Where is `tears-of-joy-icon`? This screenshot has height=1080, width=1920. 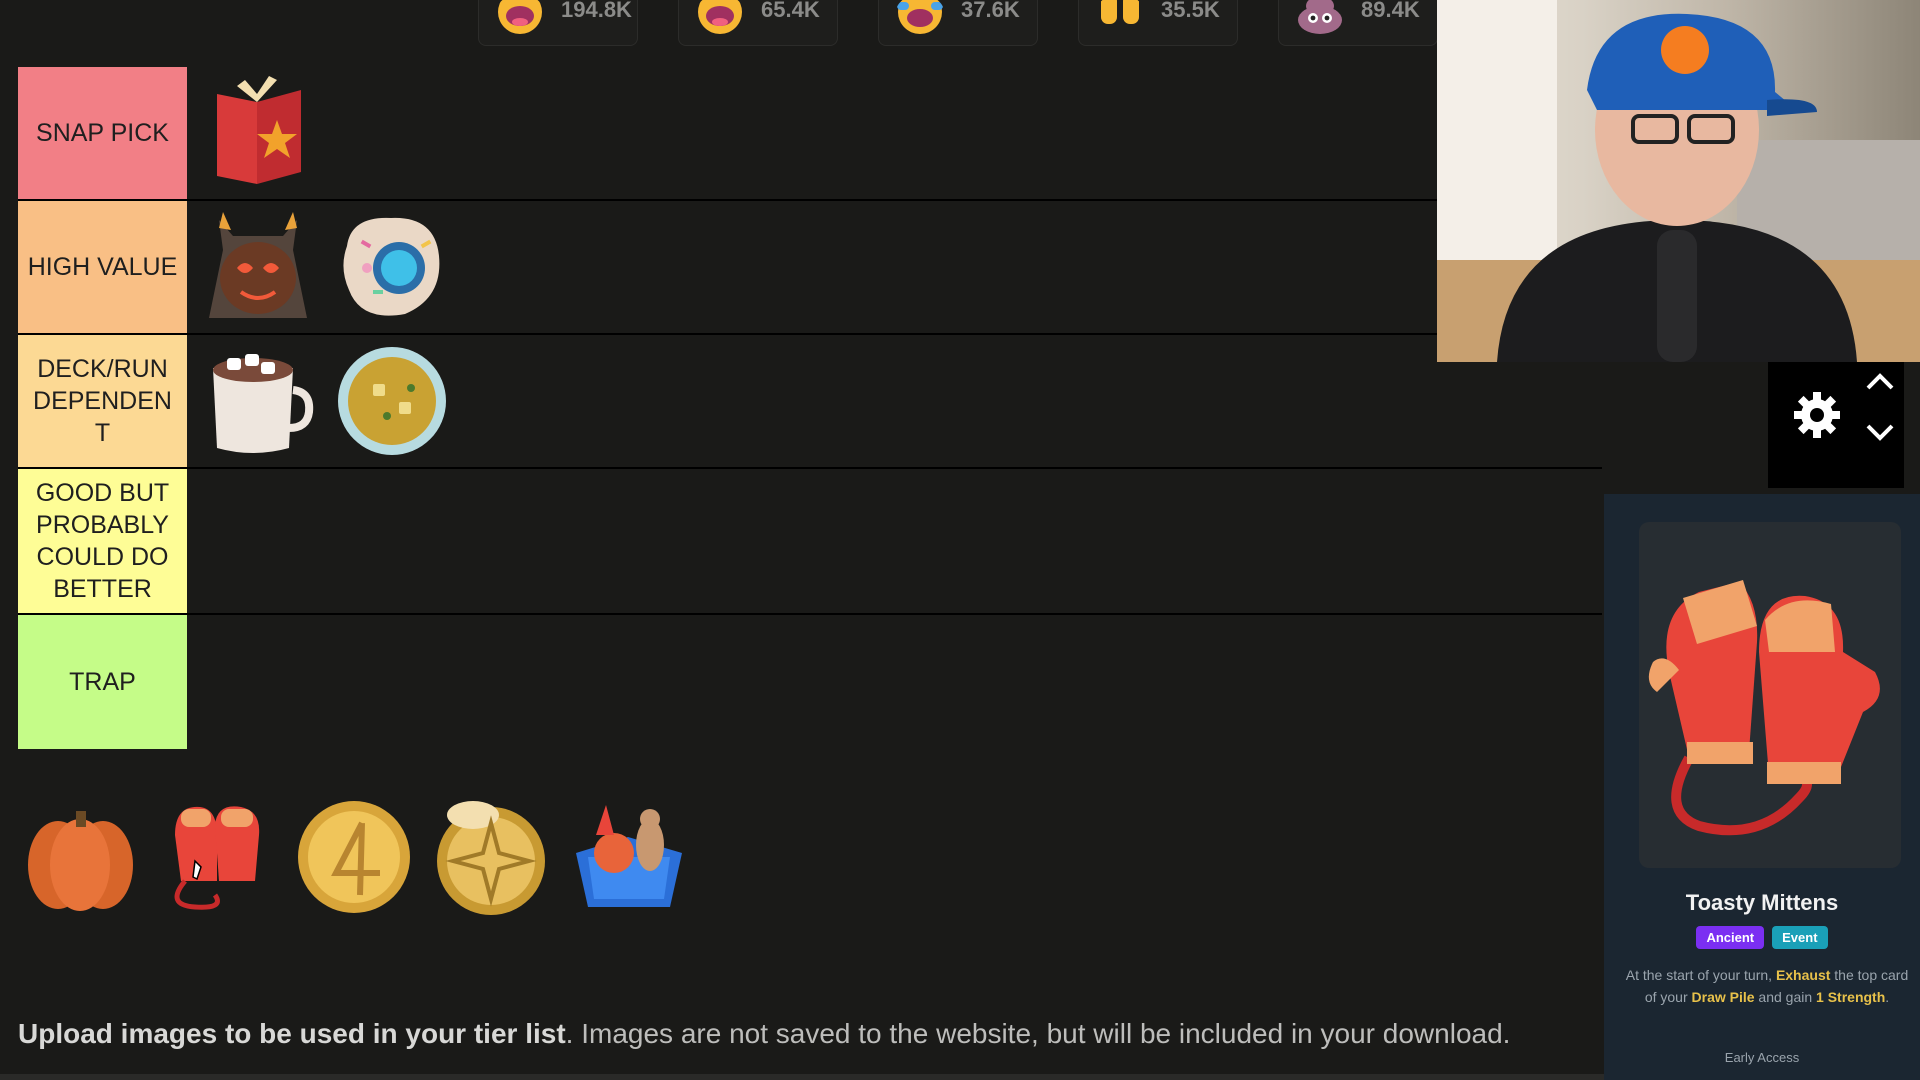 tears-of-joy-icon is located at coordinates (920, 17).